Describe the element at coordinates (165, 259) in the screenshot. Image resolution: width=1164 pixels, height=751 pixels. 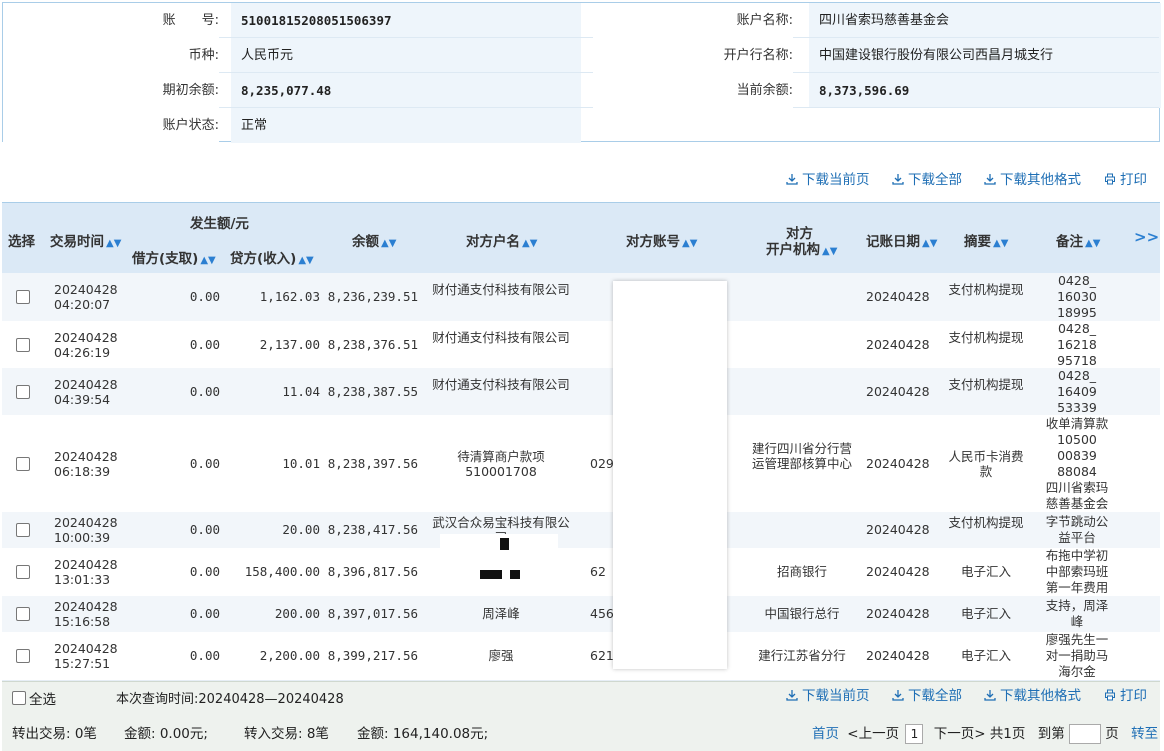
I see `col-debit-label: 借方(支取)` at that location.